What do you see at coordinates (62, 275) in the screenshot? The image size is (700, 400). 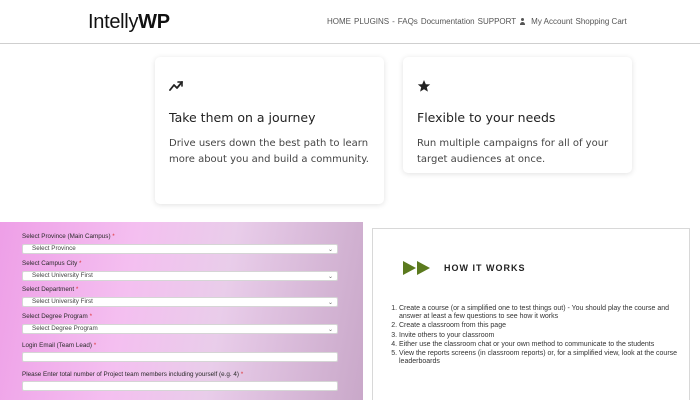 I see `city-select-value: Select University First` at bounding box center [62, 275].